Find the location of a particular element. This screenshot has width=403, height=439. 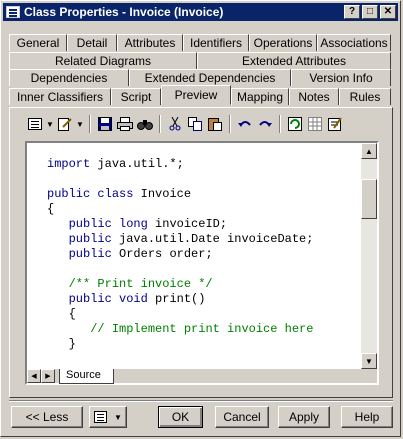

editor-tab-bar: ◀ ▶ Source is located at coordinates (202, 376).